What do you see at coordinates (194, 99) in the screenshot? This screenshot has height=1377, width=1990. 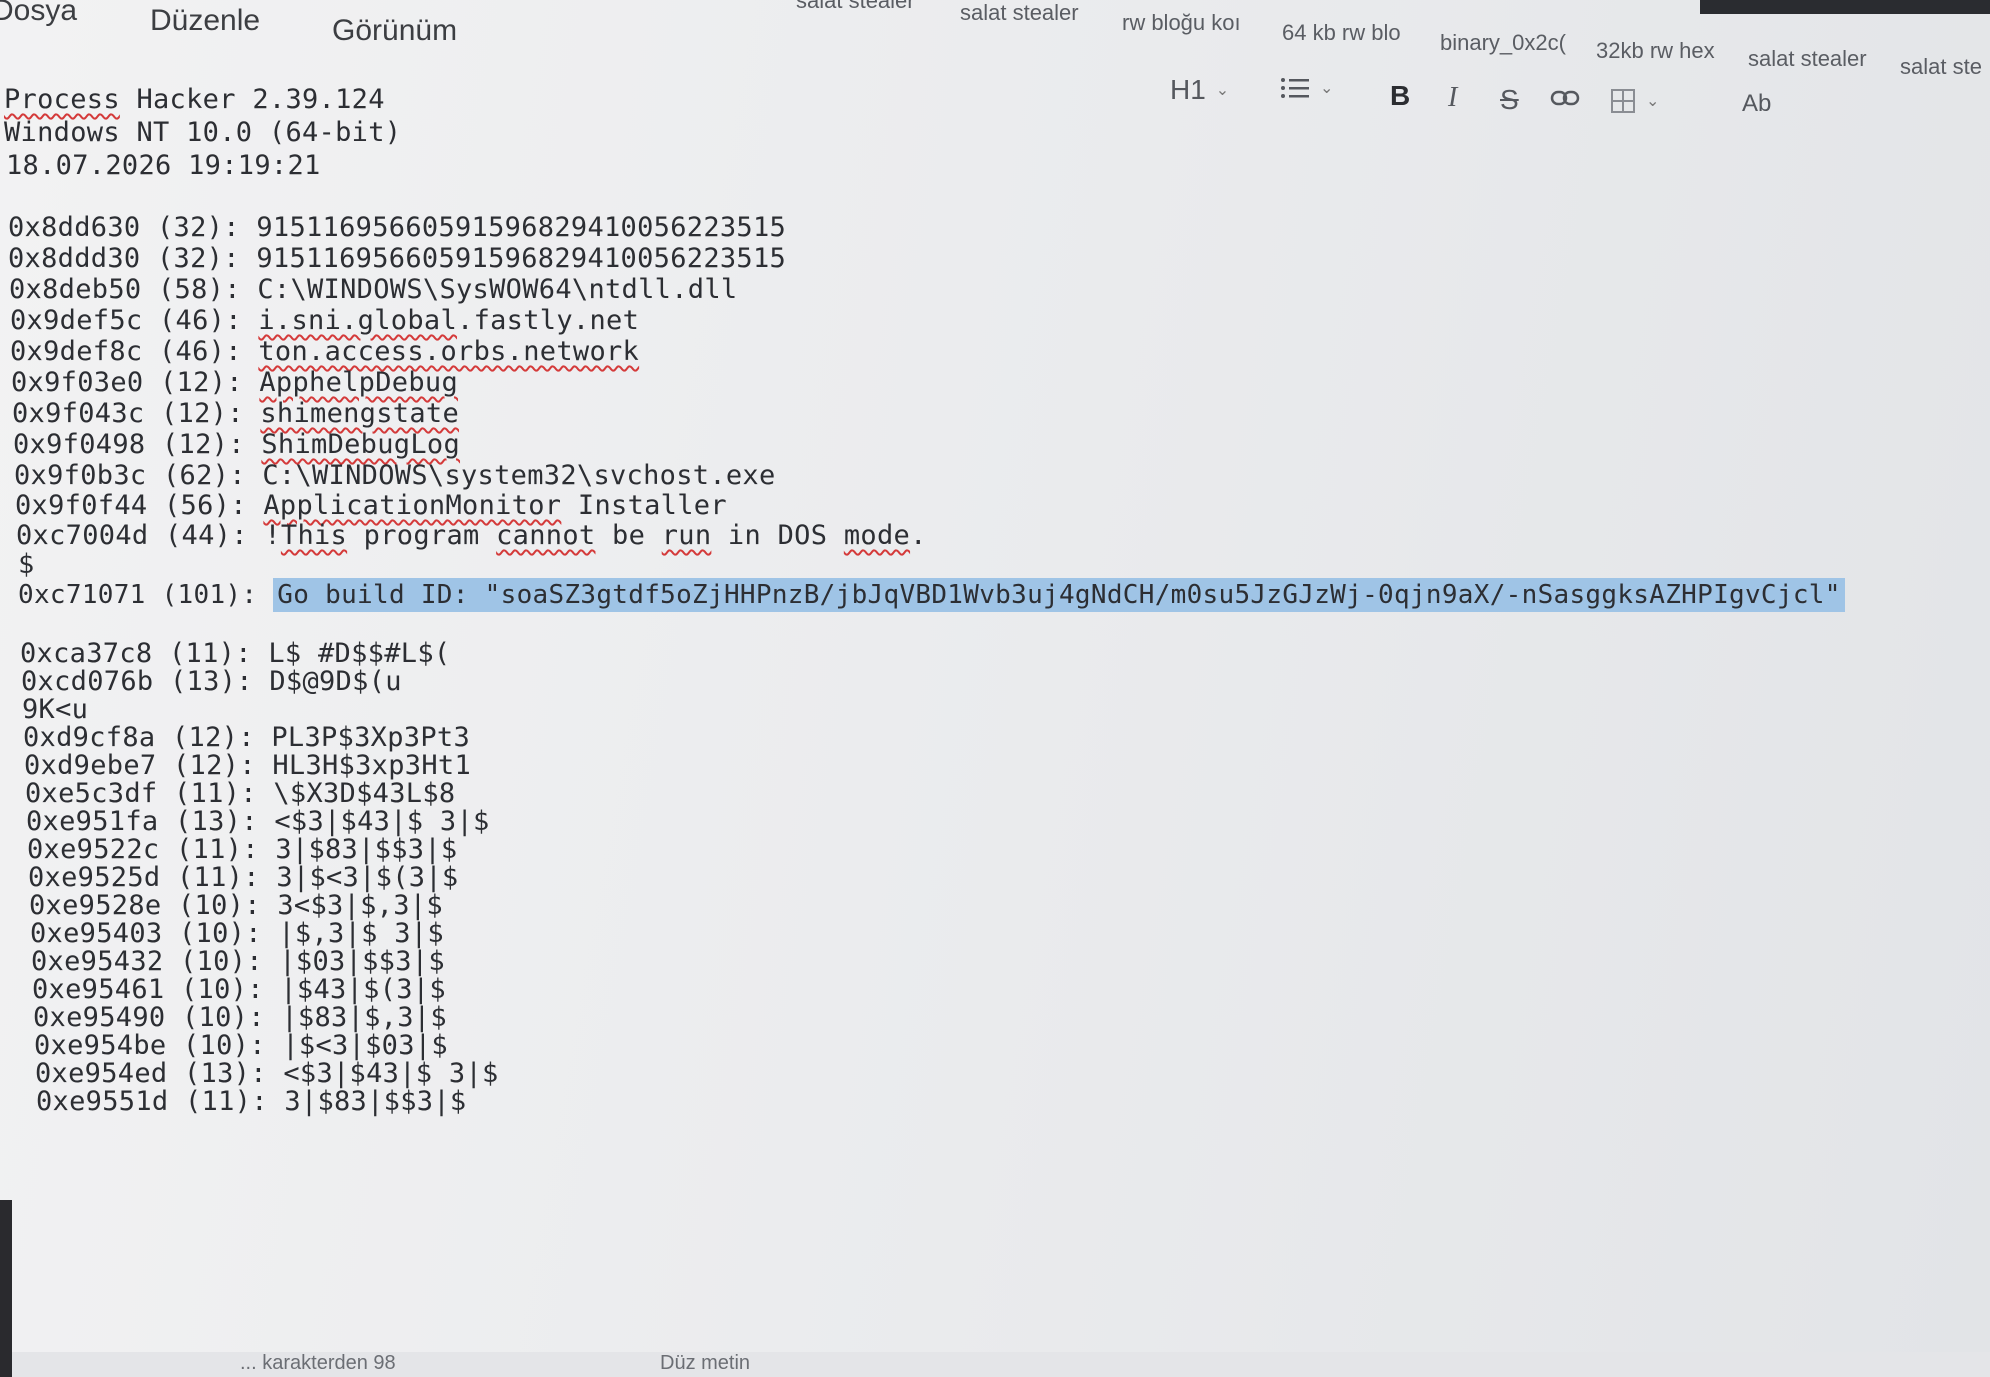 I see `header-line: Process Hacker 2.39.124` at bounding box center [194, 99].